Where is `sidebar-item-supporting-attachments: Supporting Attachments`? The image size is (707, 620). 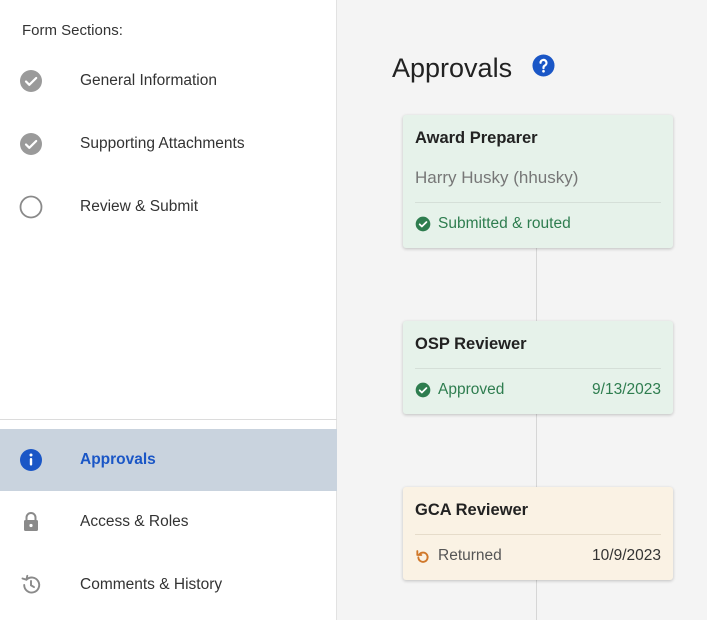 sidebar-item-supporting-attachments: Supporting Attachments is located at coordinates (168, 144).